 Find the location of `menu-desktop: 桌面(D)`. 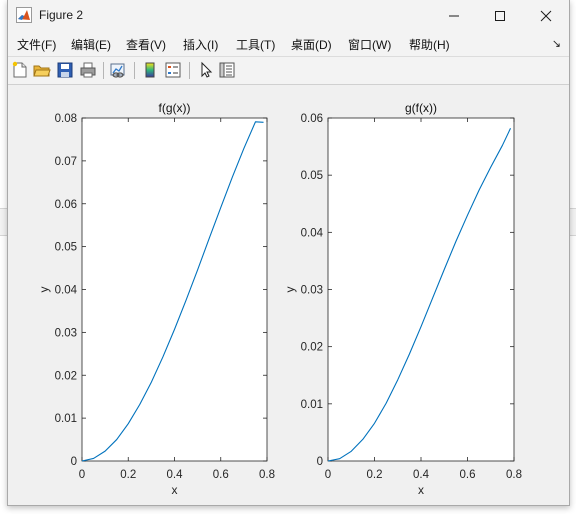

menu-desktop: 桌面(D) is located at coordinates (311, 44).